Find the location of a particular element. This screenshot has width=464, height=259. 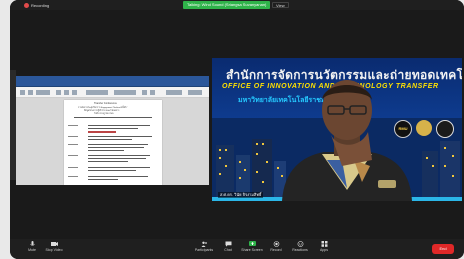

apps-button: Apps is located at coordinates (324, 247).